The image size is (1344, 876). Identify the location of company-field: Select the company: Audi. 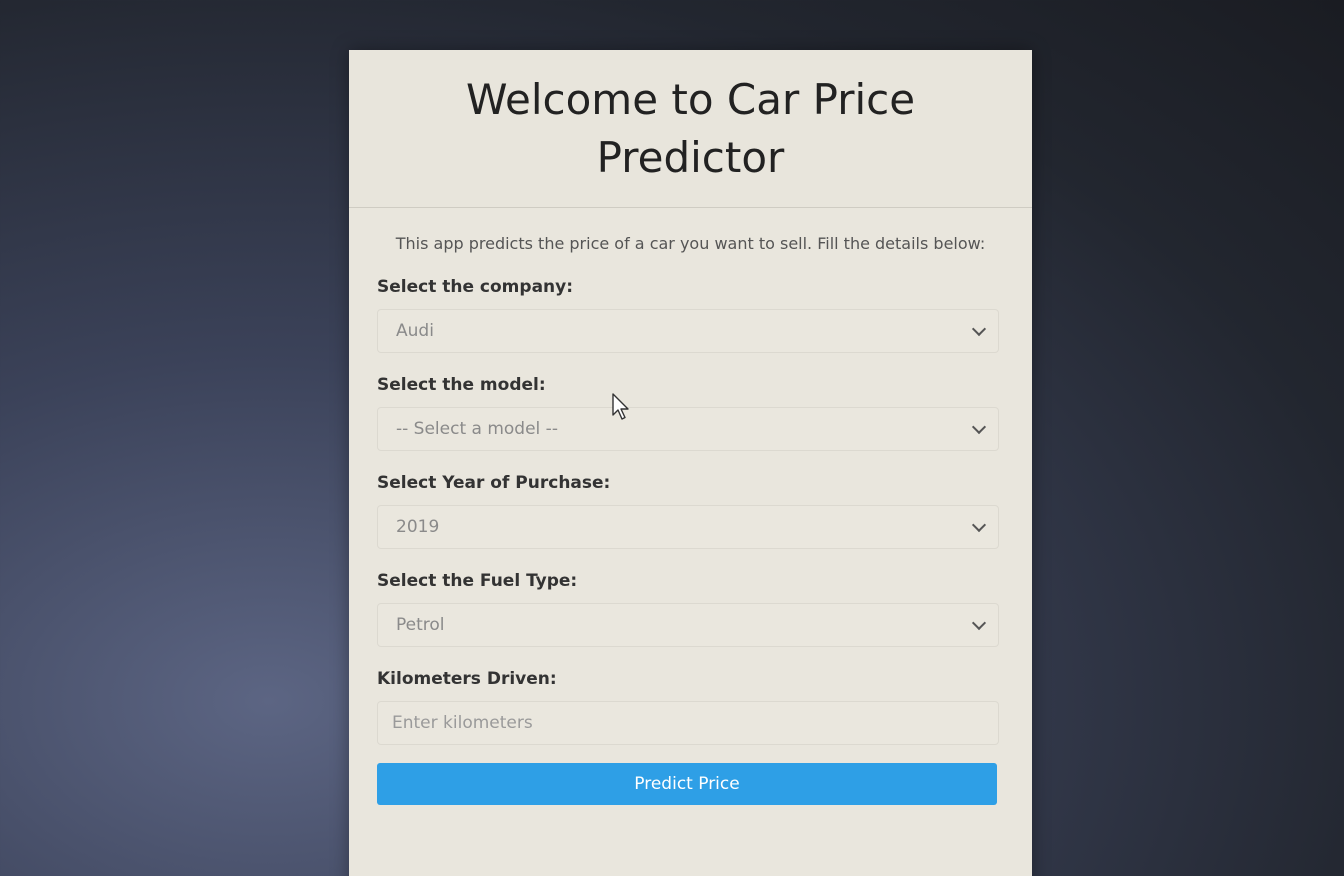
(690, 315).